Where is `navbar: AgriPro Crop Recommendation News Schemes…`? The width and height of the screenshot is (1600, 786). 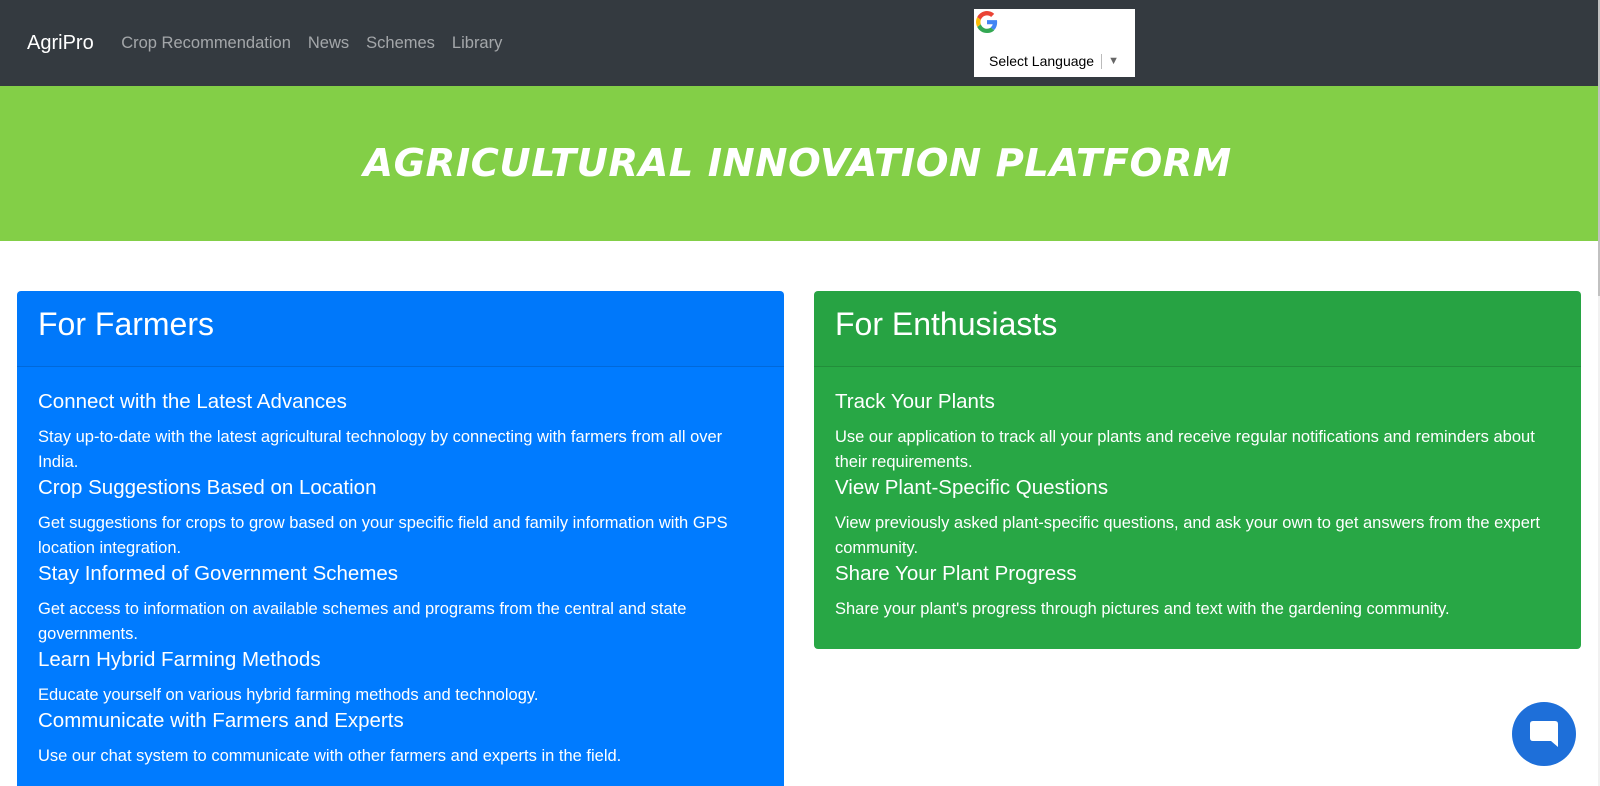
navbar: AgriPro Crop Recommendation News Schemes… is located at coordinates (800, 43).